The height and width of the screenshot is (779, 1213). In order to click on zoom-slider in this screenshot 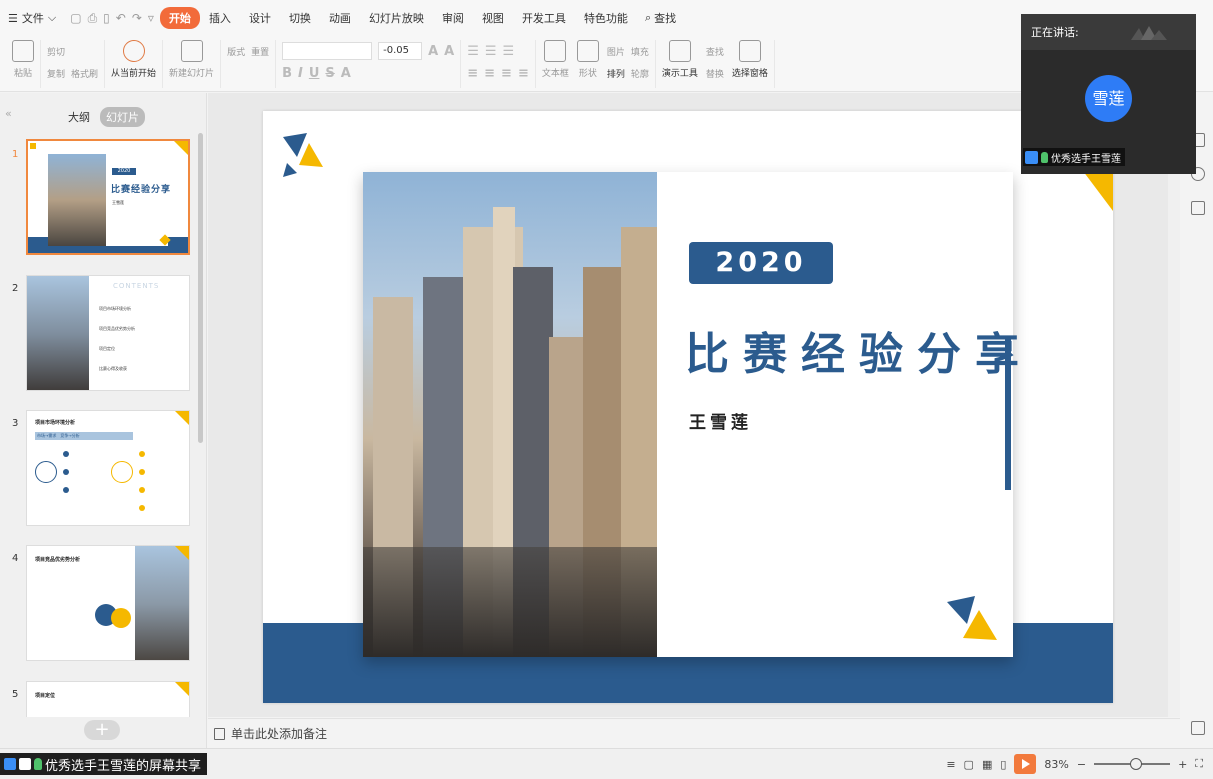, I will do `click(1132, 764)`.